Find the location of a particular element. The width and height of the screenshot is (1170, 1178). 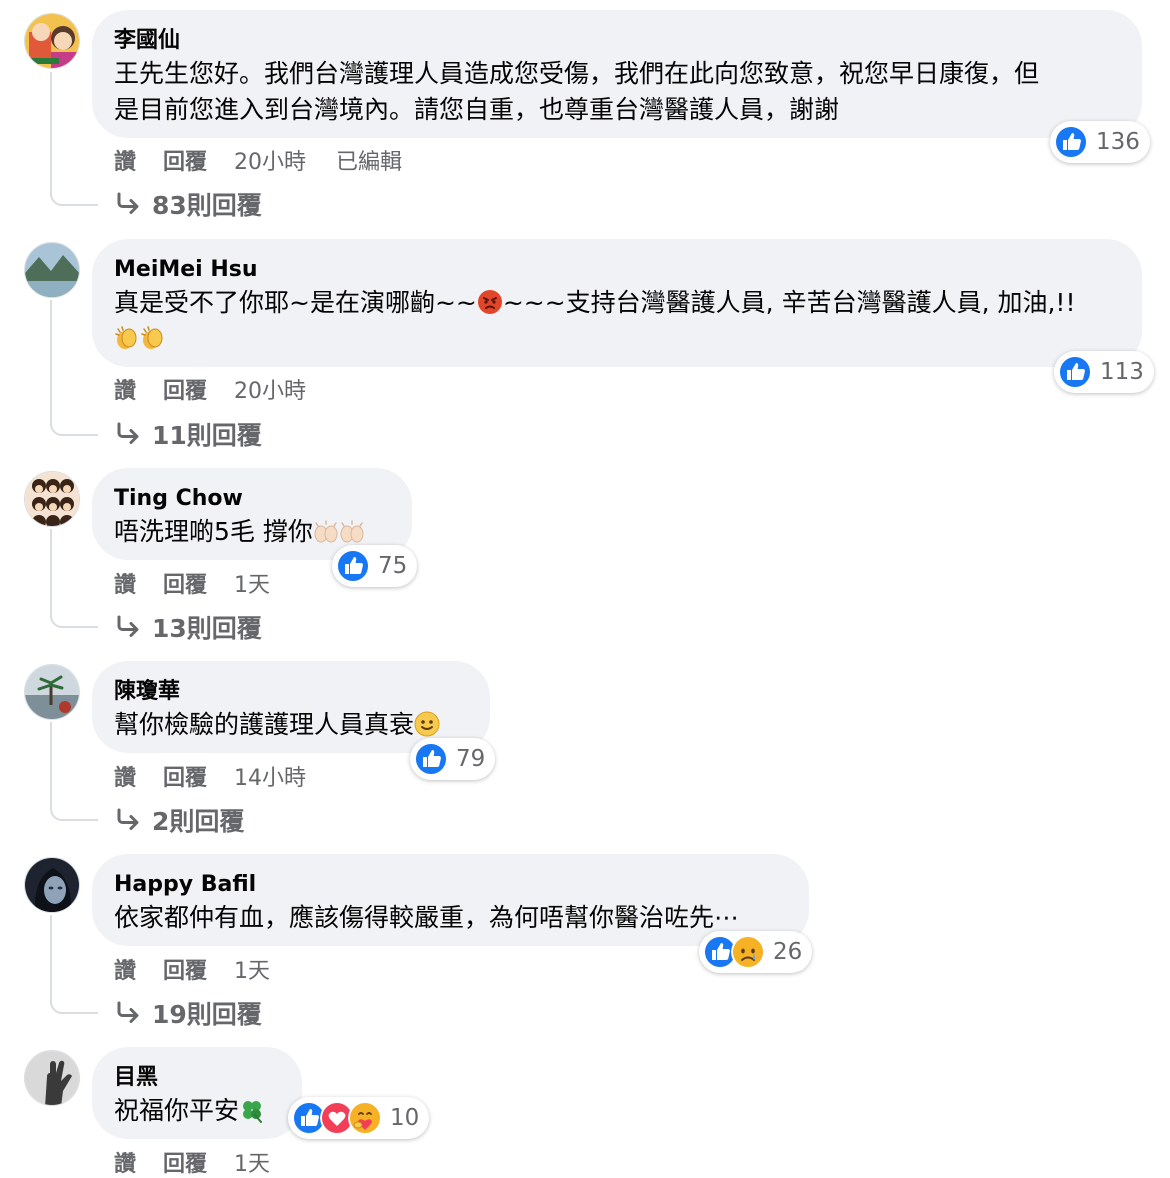

reaction-summary: 113 is located at coordinates (1104, 372).